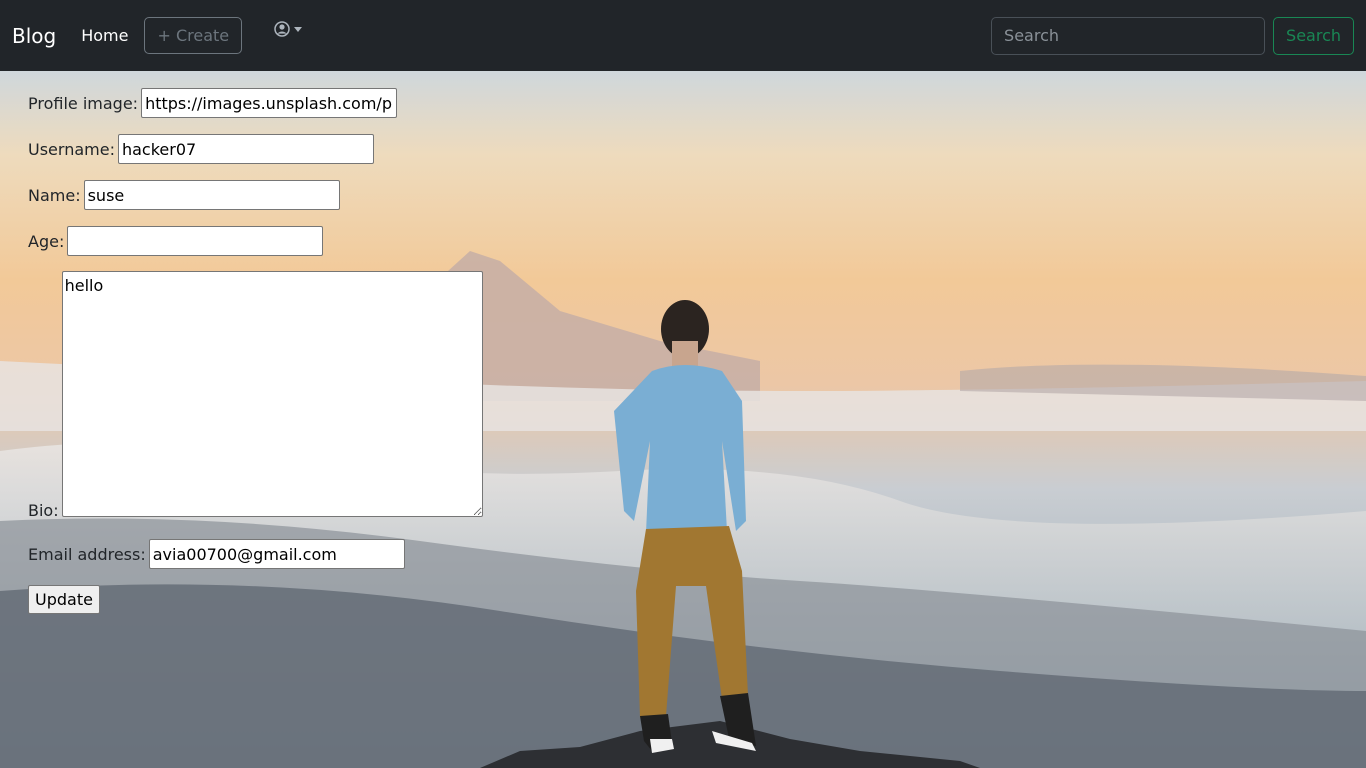 Image resolution: width=1366 pixels, height=768 pixels. I want to click on email-row: Email address:, so click(216, 554).